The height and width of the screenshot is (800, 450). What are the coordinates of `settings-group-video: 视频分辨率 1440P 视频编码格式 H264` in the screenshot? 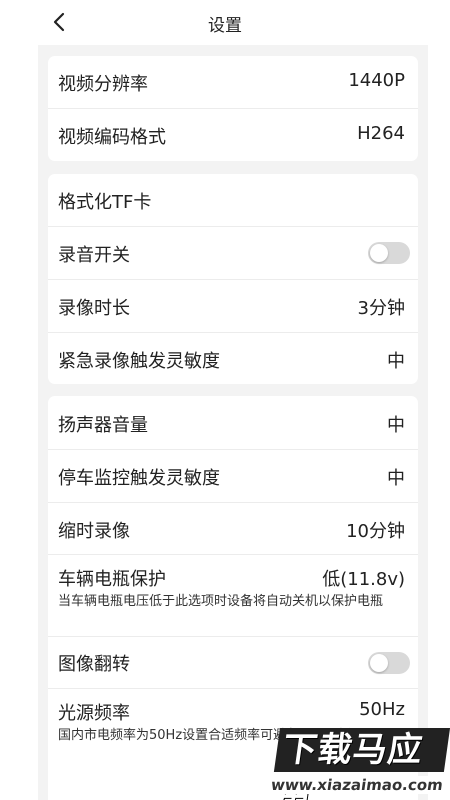 It's located at (233, 108).